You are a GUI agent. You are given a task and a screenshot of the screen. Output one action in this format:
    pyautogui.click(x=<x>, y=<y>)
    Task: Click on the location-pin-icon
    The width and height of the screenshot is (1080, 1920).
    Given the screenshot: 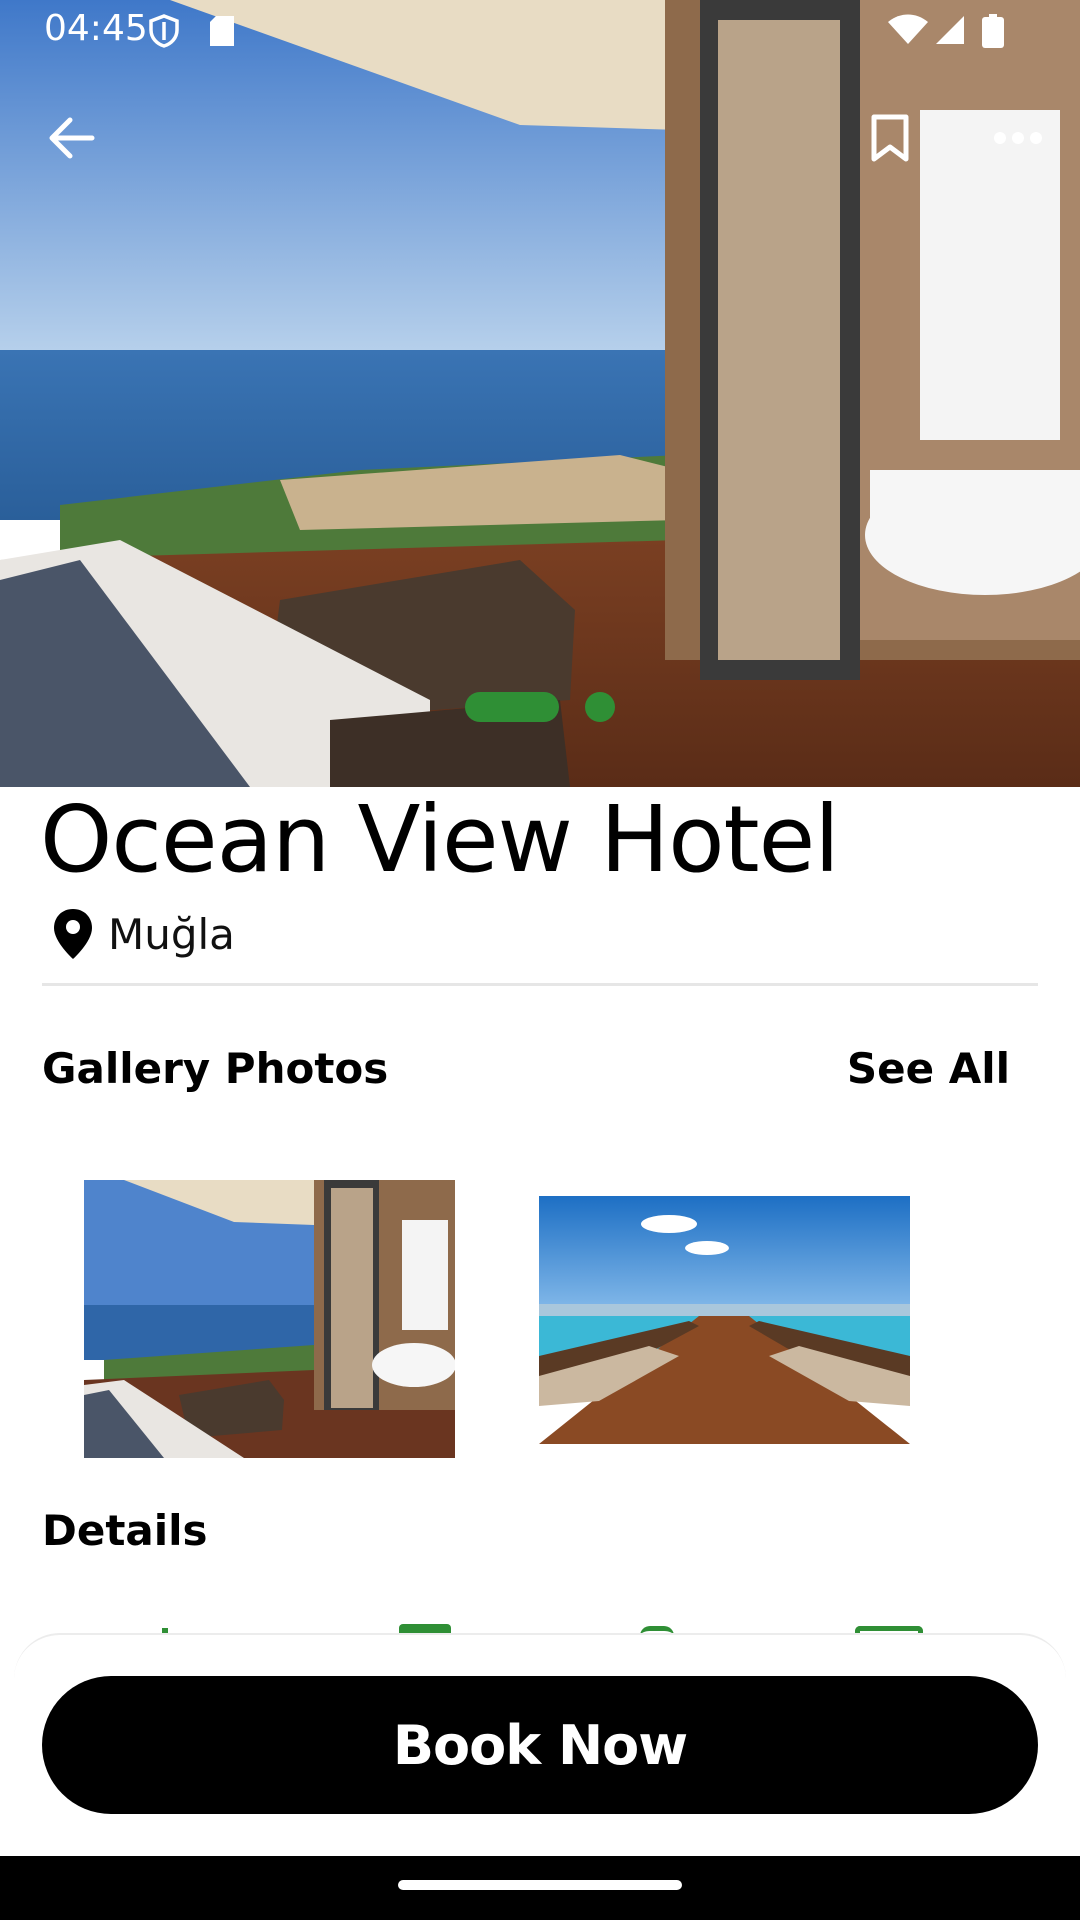 What is the action you would take?
    pyautogui.click(x=73, y=934)
    